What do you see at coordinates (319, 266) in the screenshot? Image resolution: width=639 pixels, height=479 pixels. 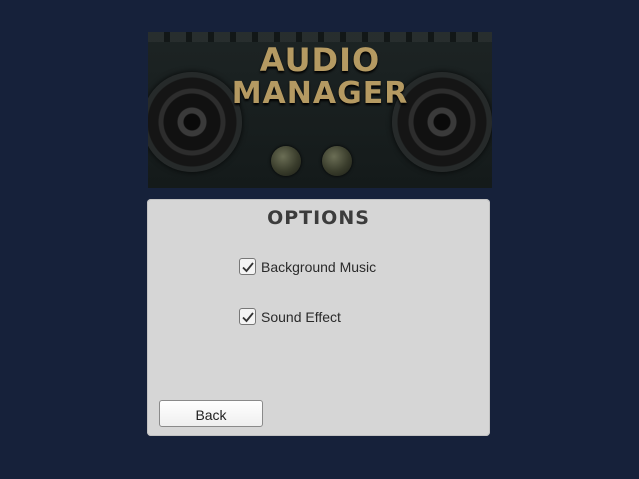 I see `background-music-label: Background Music` at bounding box center [319, 266].